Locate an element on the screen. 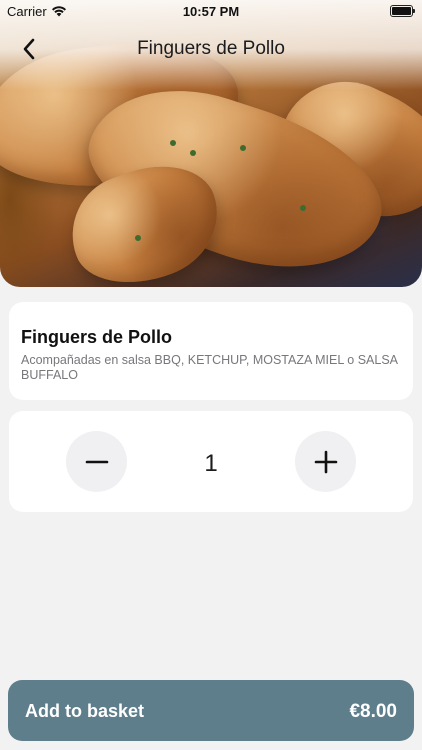 The height and width of the screenshot is (750, 422). page-title: Finguers de Pollo is located at coordinates (211, 48).